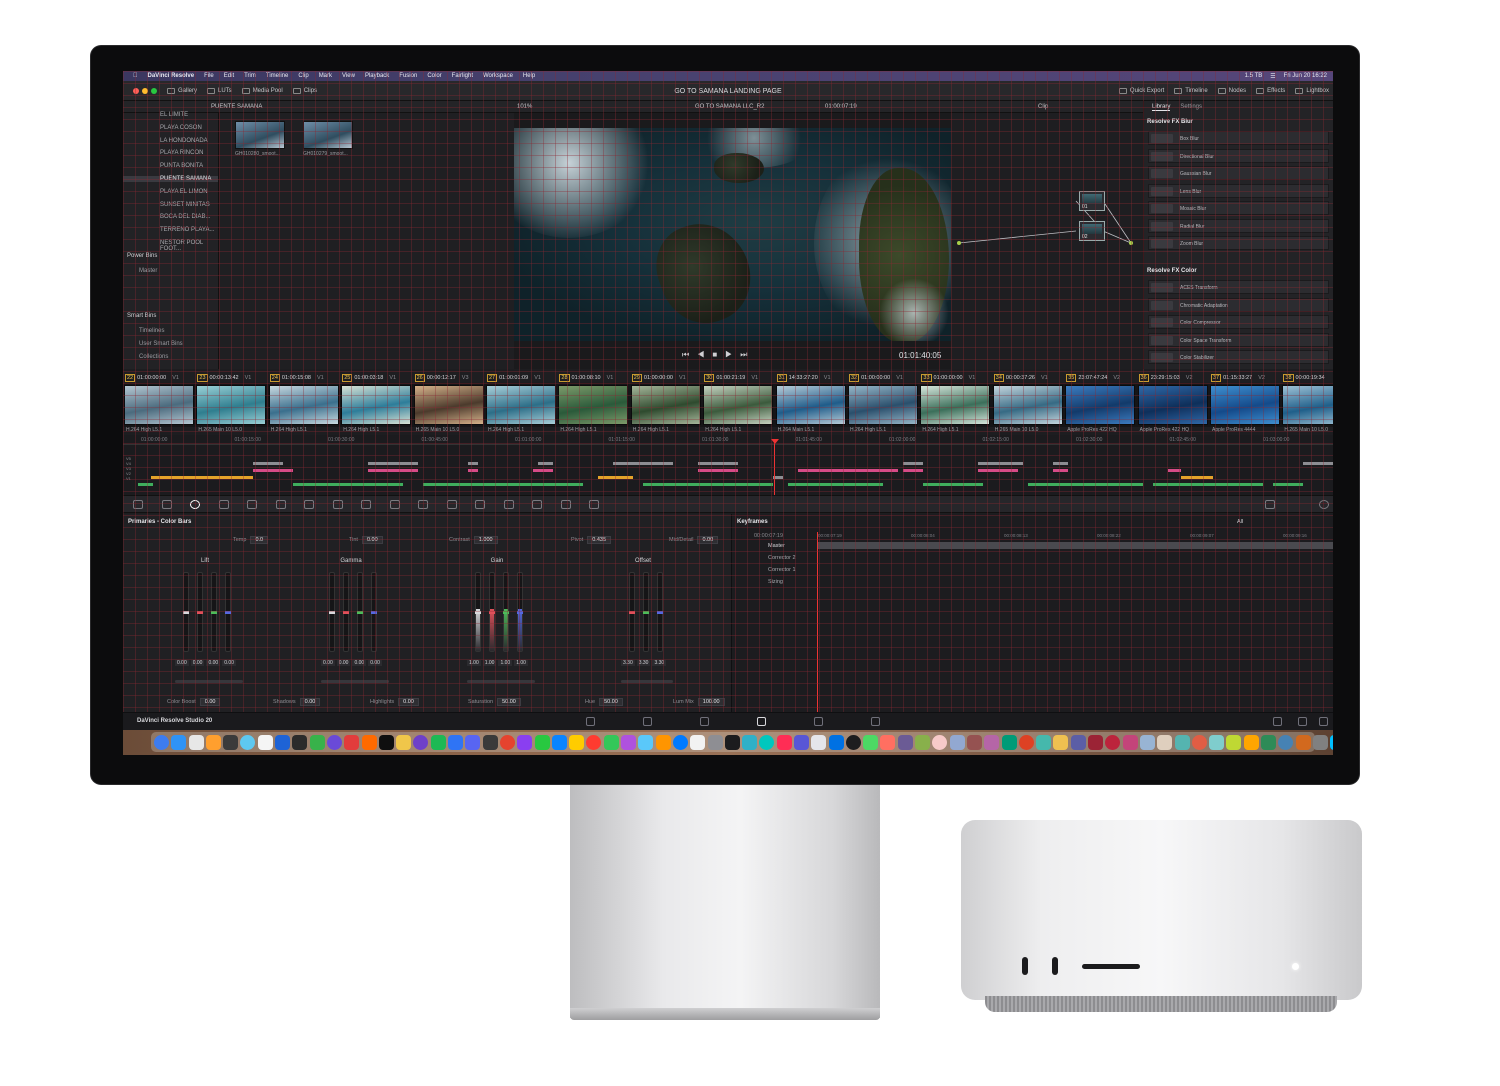  I want to click on deliver-page-icon, so click(875, 721).